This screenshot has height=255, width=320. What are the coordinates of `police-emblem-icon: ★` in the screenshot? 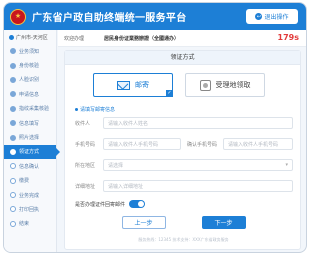 It's located at (18, 16).